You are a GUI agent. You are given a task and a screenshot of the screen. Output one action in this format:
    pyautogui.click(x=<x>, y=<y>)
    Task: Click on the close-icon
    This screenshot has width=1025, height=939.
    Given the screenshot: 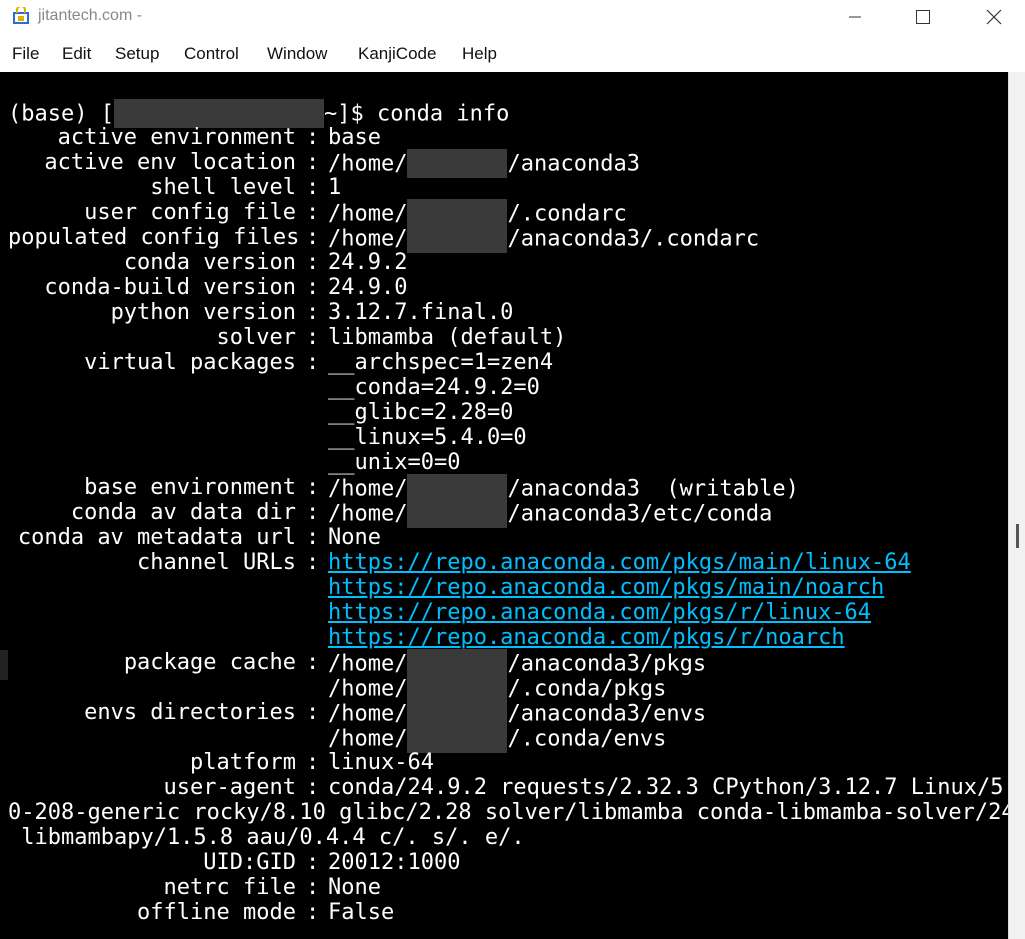 What is the action you would take?
    pyautogui.click(x=994, y=17)
    